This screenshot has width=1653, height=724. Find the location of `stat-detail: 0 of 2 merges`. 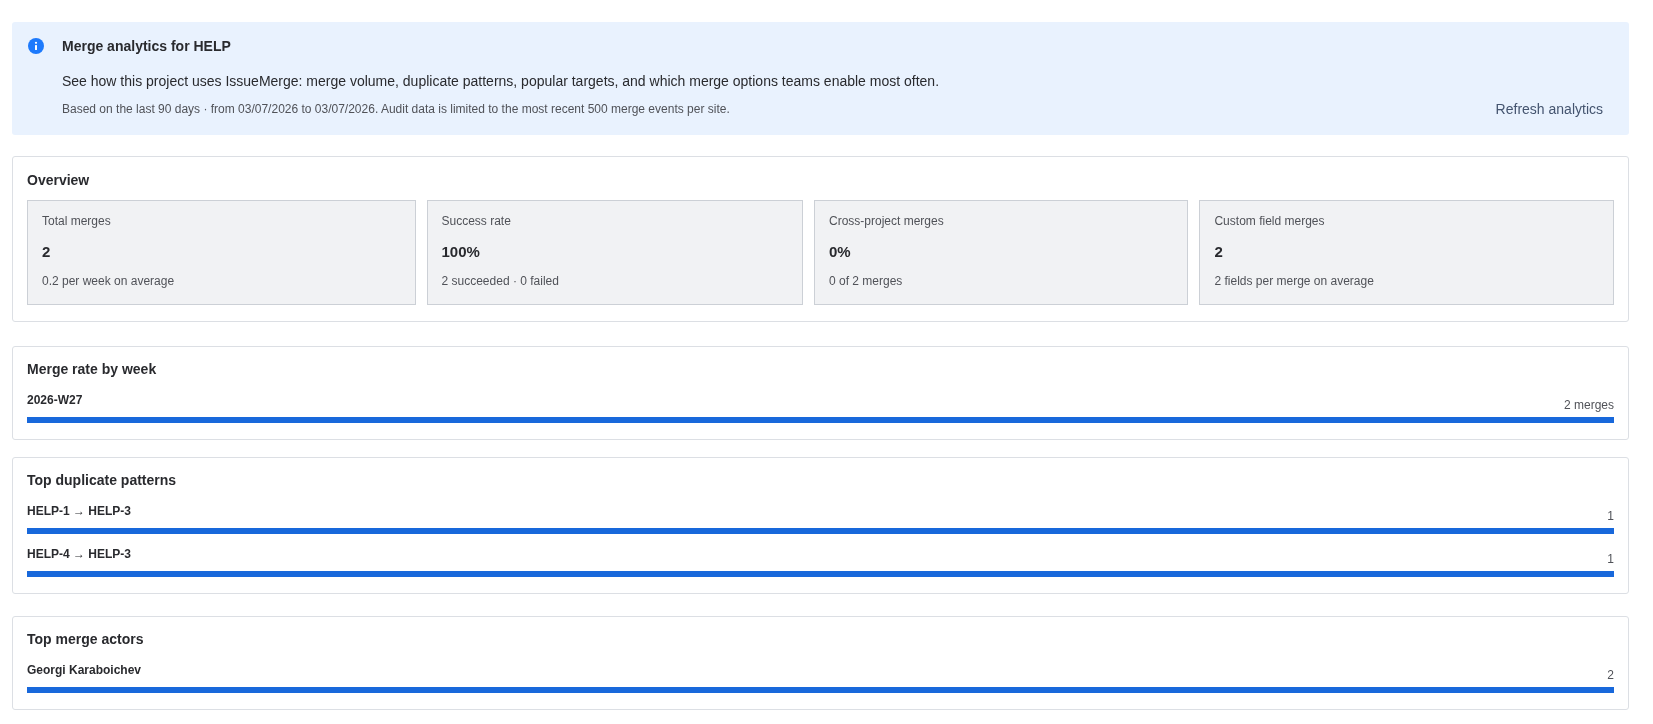

stat-detail: 0 of 2 merges is located at coordinates (866, 281).